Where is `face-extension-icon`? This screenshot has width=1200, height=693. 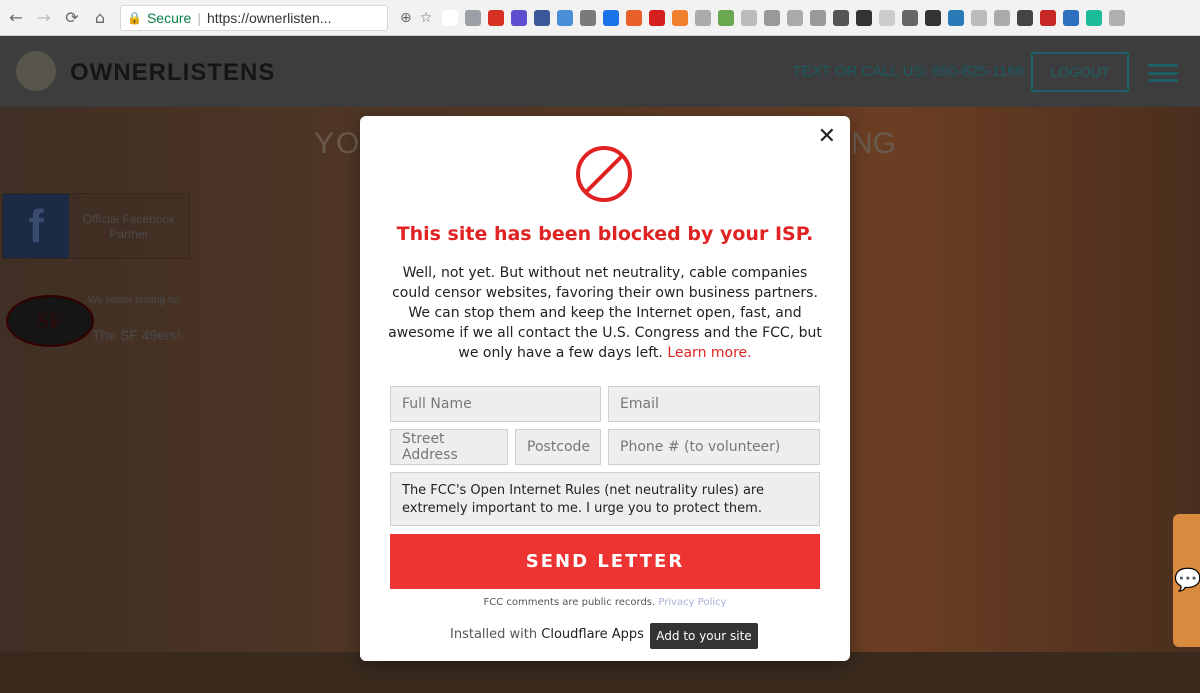 face-extension-icon is located at coordinates (910, 17).